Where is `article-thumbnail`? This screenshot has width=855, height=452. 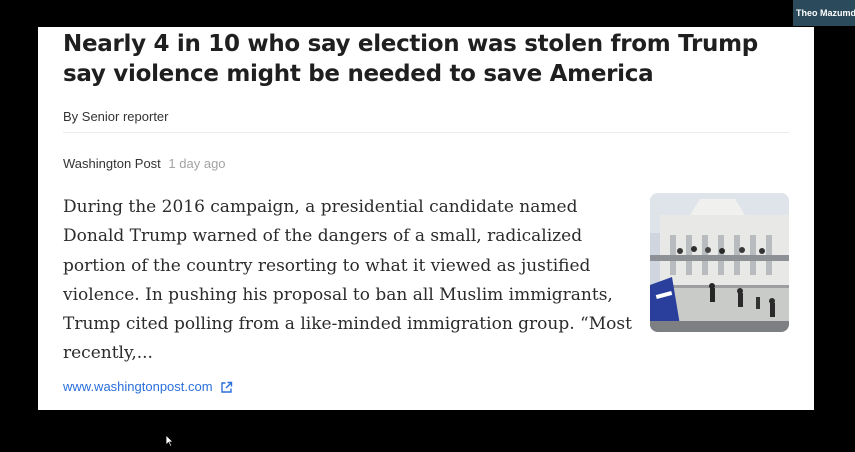
article-thumbnail is located at coordinates (719, 262).